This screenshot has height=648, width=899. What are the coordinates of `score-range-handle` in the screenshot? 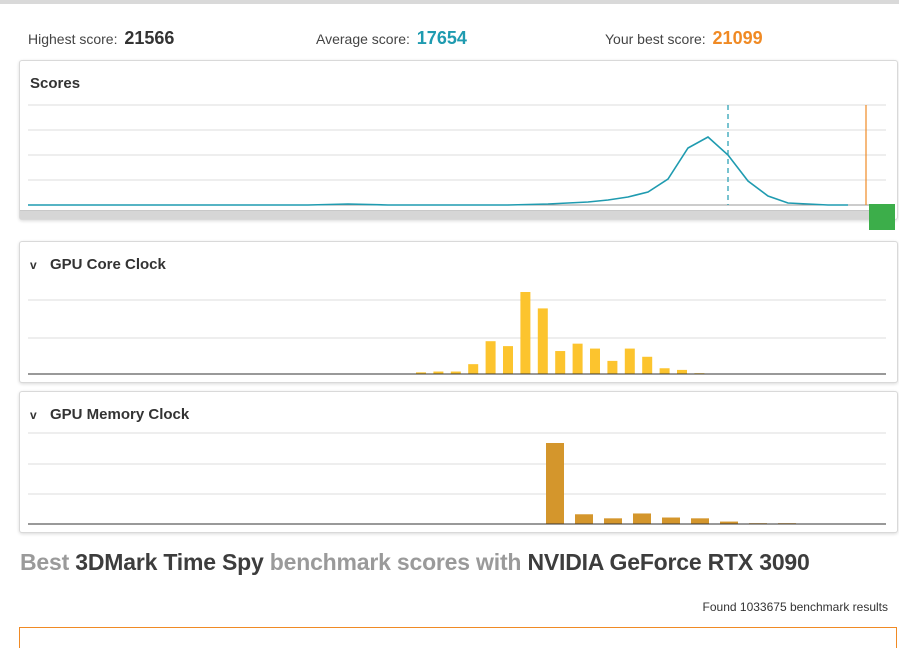 It's located at (882, 217).